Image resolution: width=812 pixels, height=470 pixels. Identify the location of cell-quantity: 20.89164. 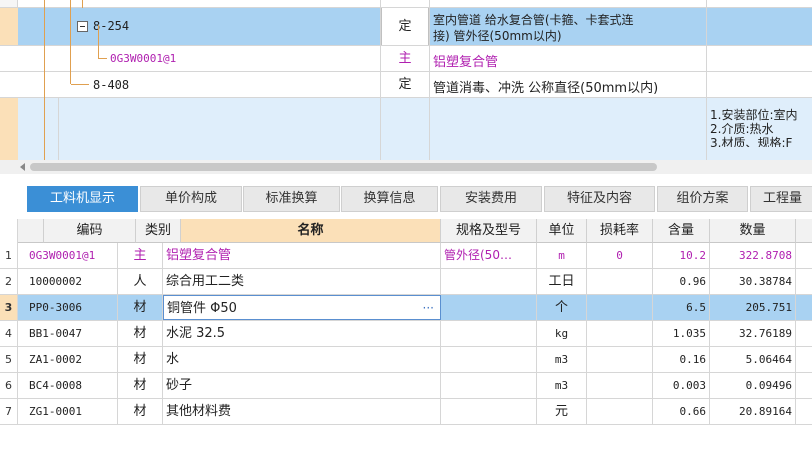
(753, 411).